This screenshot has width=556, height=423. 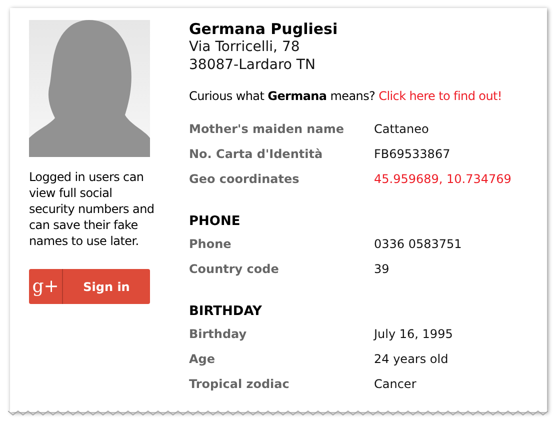 What do you see at coordinates (244, 179) in the screenshot?
I see `field-label: Geo coordinates` at bounding box center [244, 179].